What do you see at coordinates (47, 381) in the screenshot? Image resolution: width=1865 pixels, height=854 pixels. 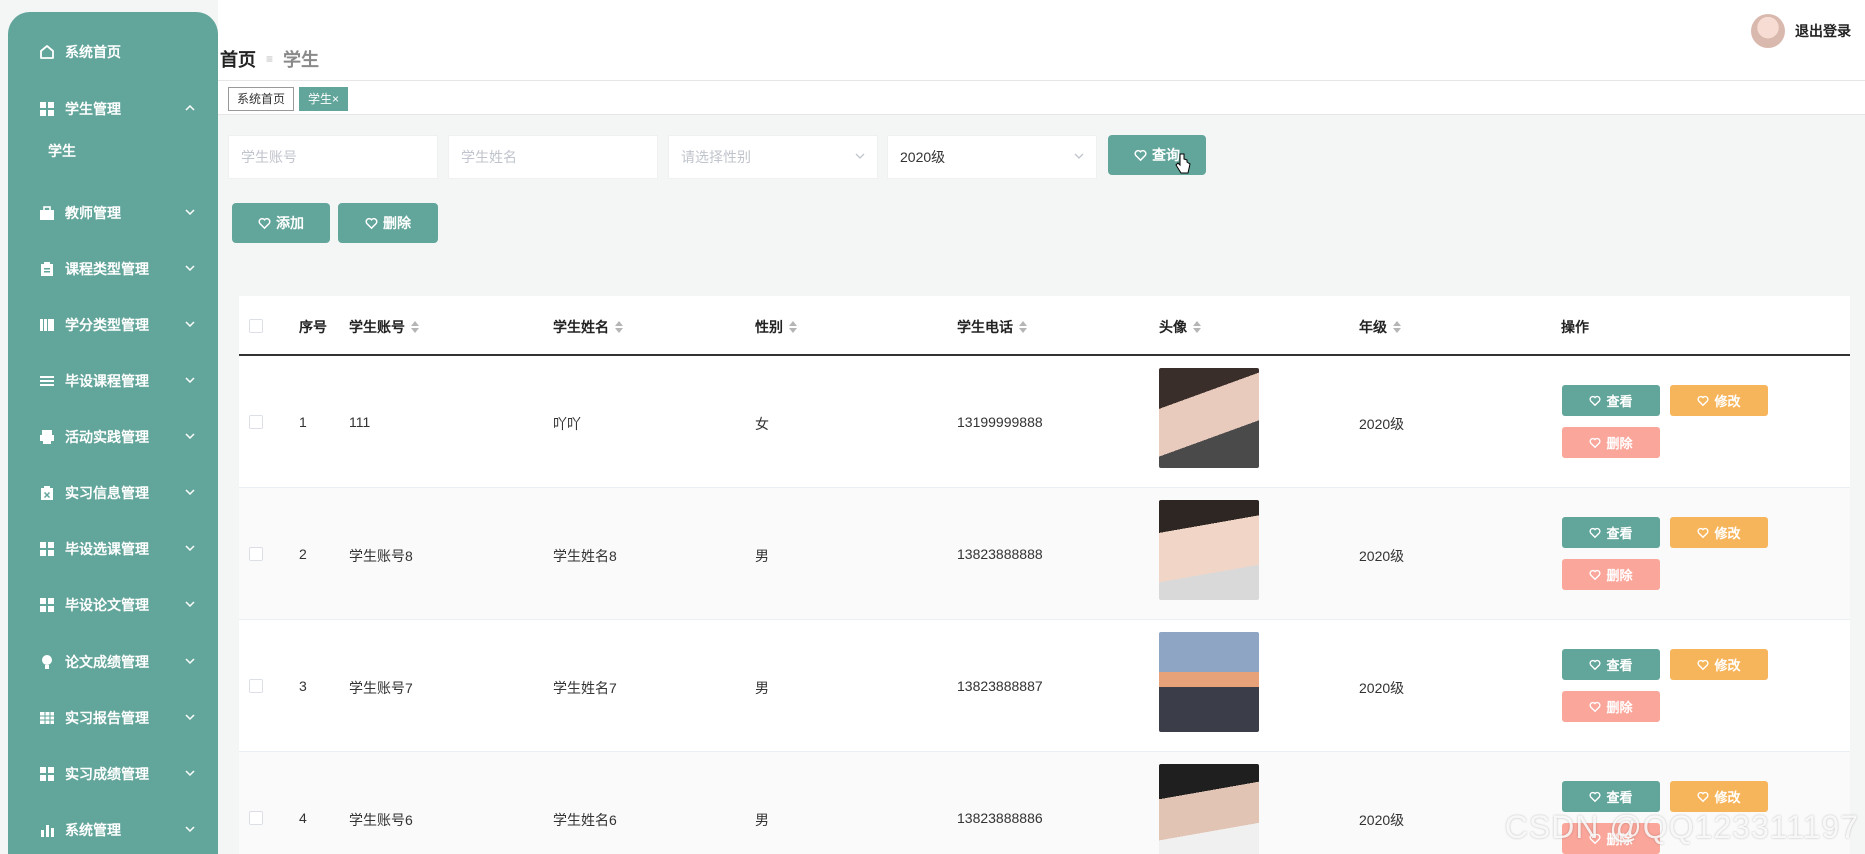 I see `list-icon` at bounding box center [47, 381].